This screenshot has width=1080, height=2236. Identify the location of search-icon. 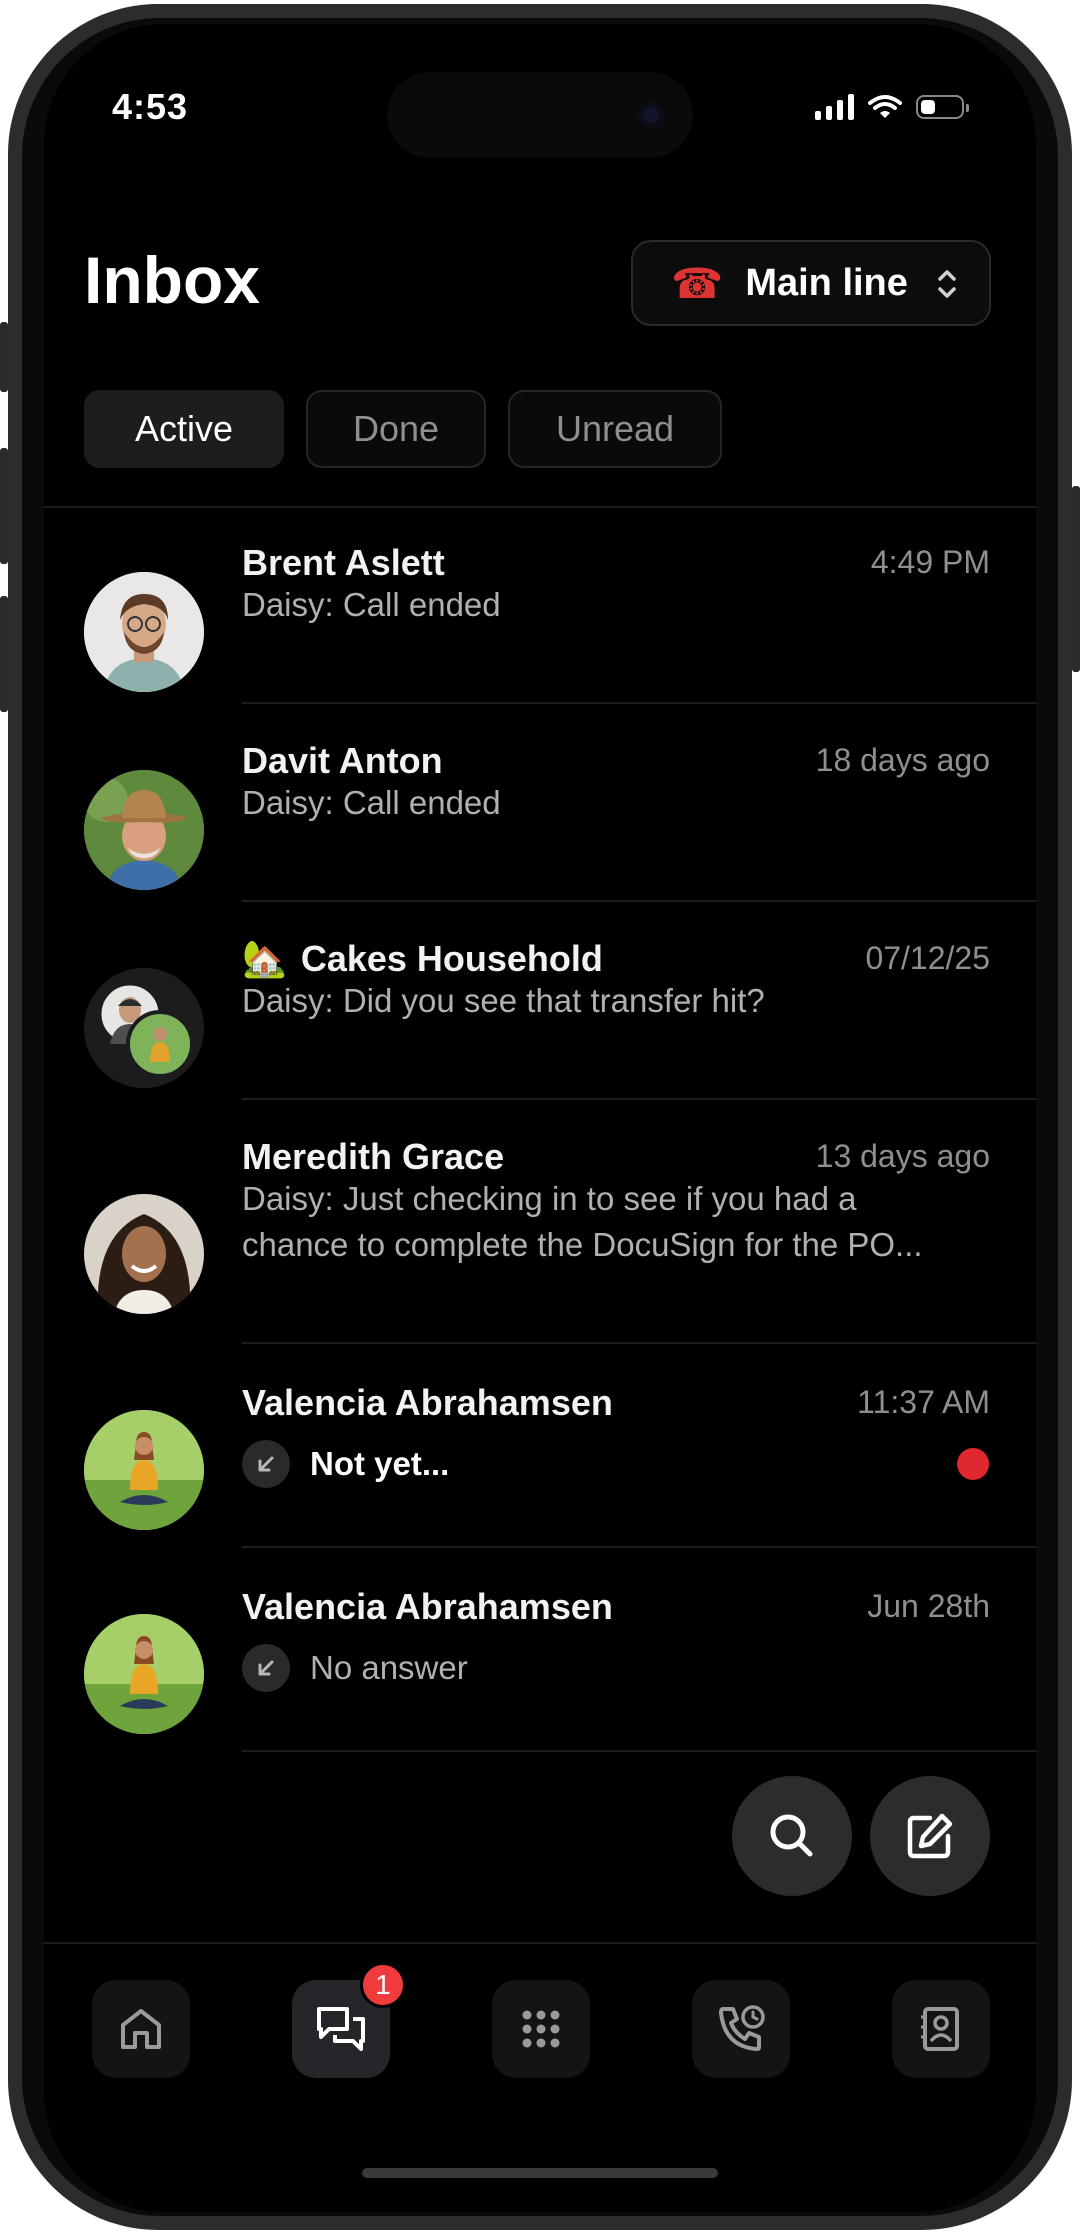
(791, 1835).